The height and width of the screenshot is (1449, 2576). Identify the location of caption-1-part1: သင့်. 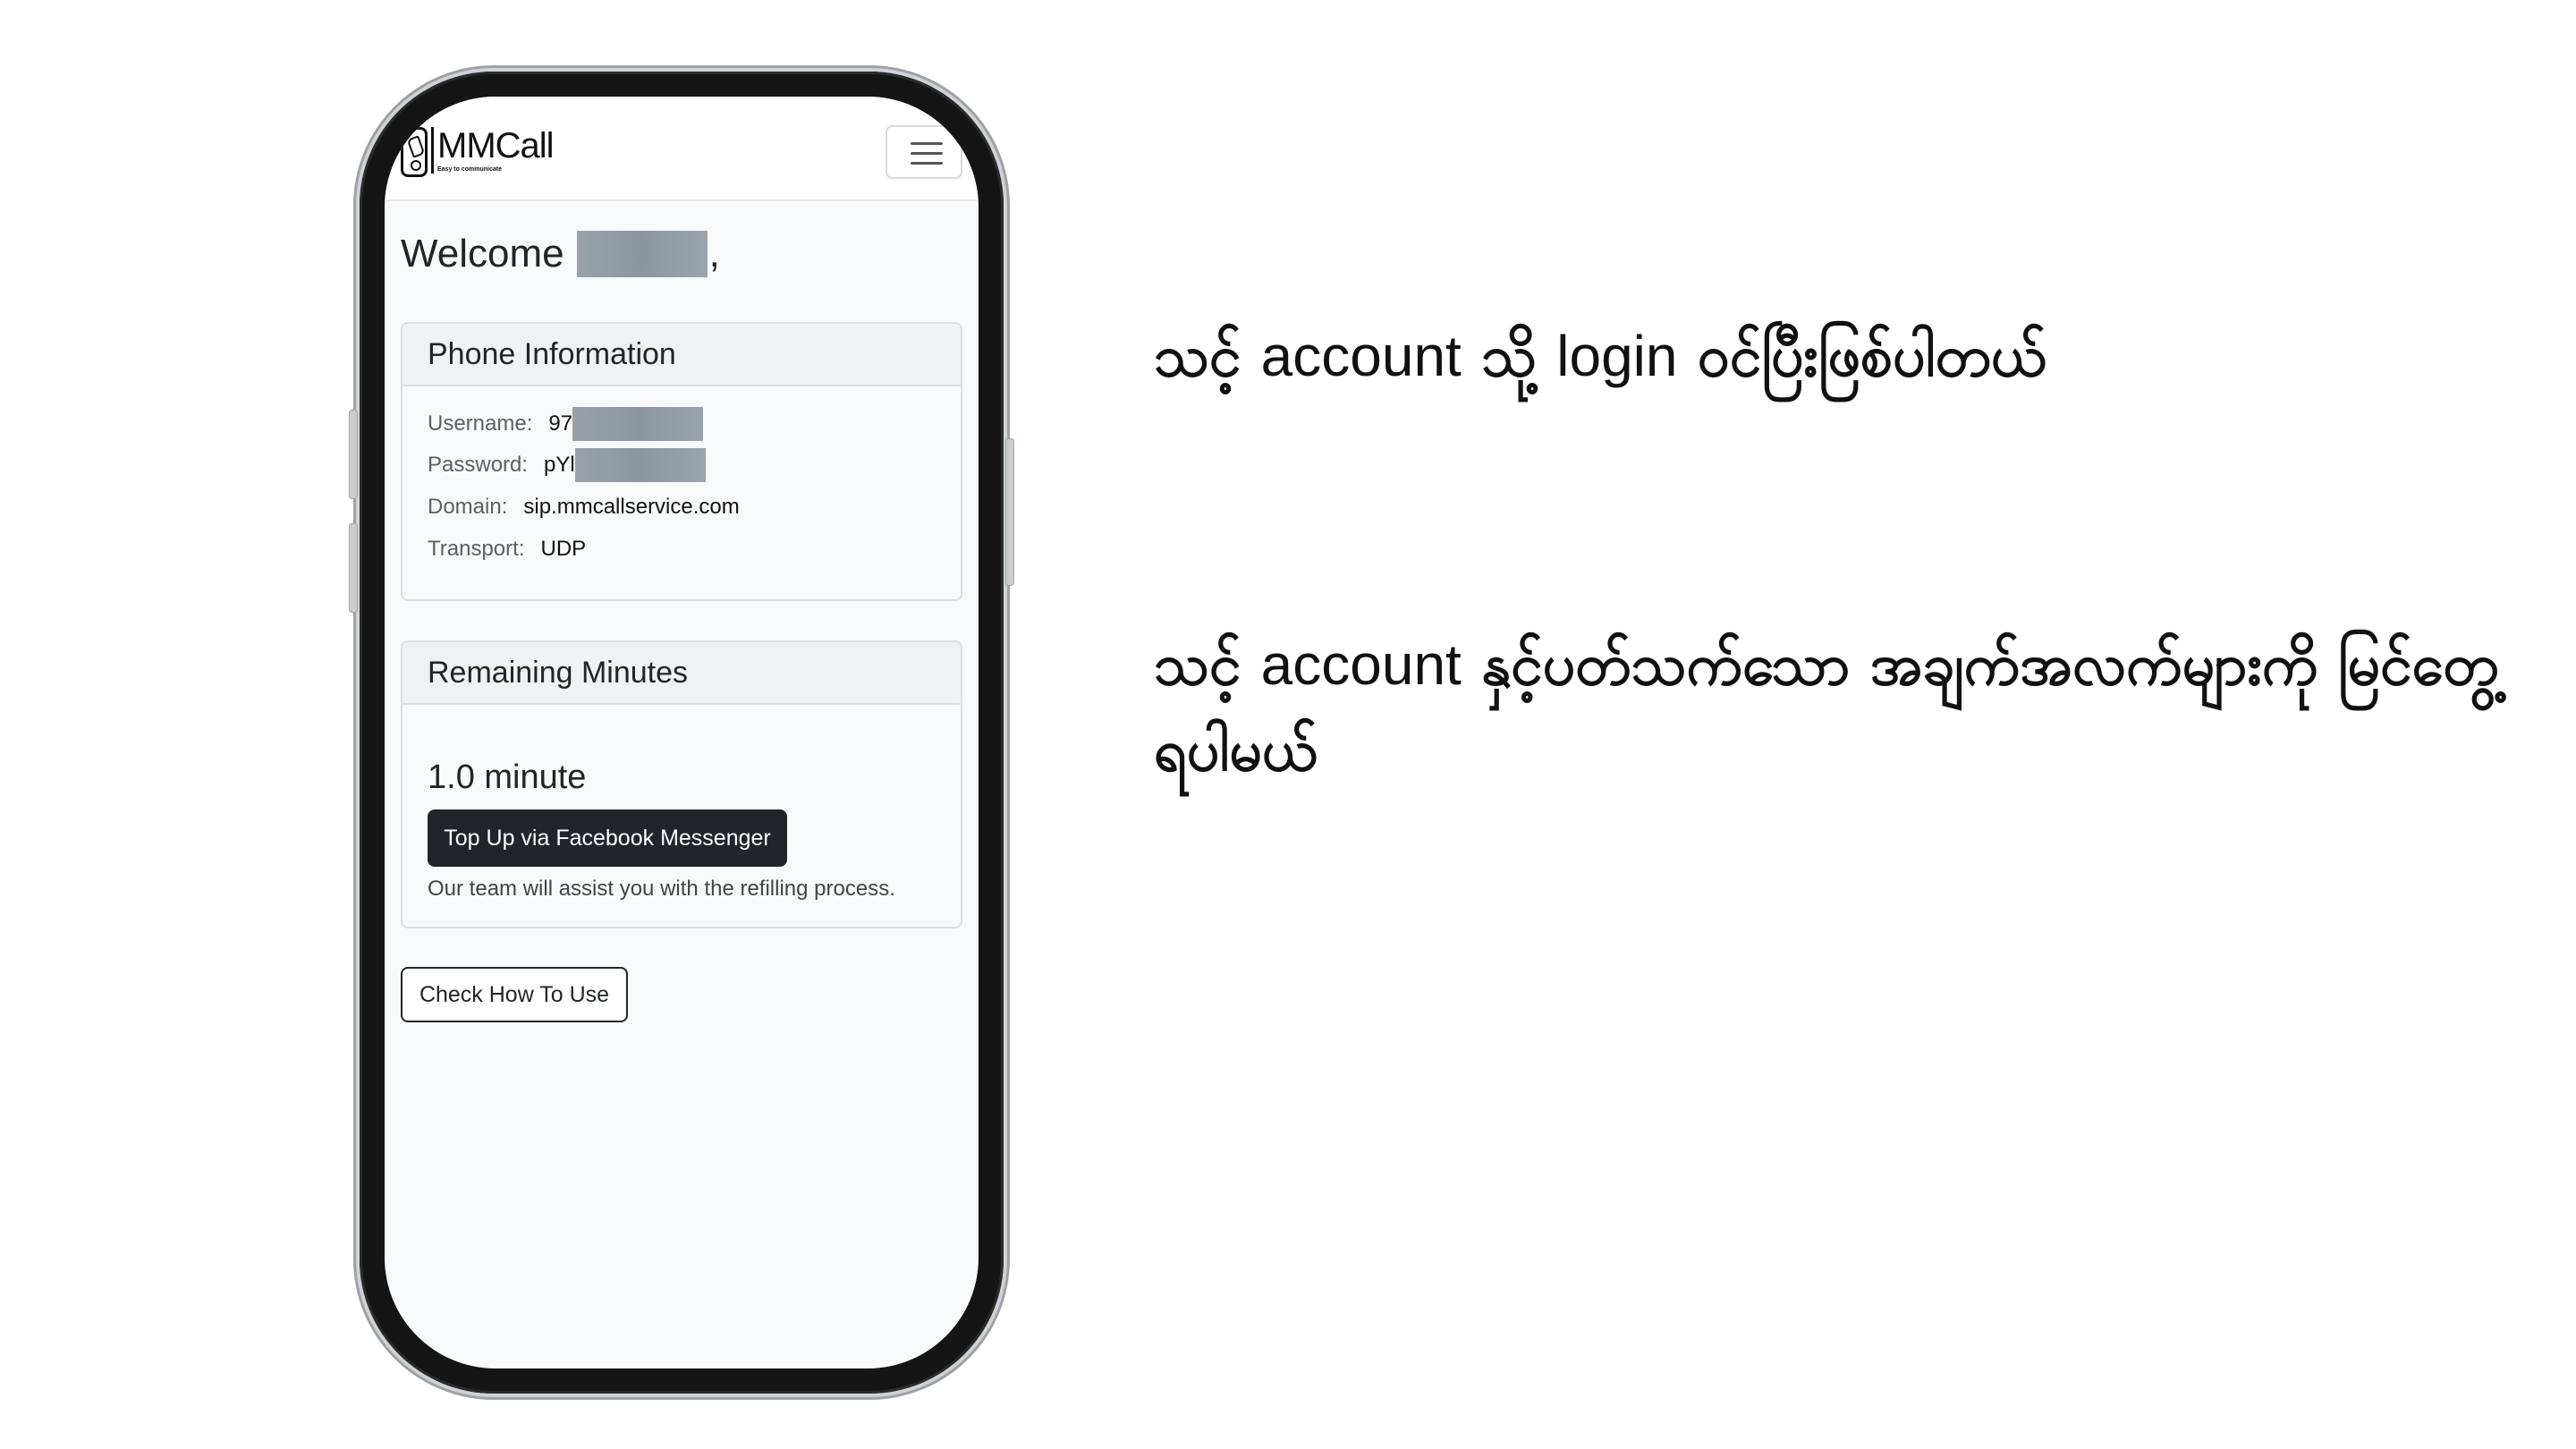
(1197, 357).